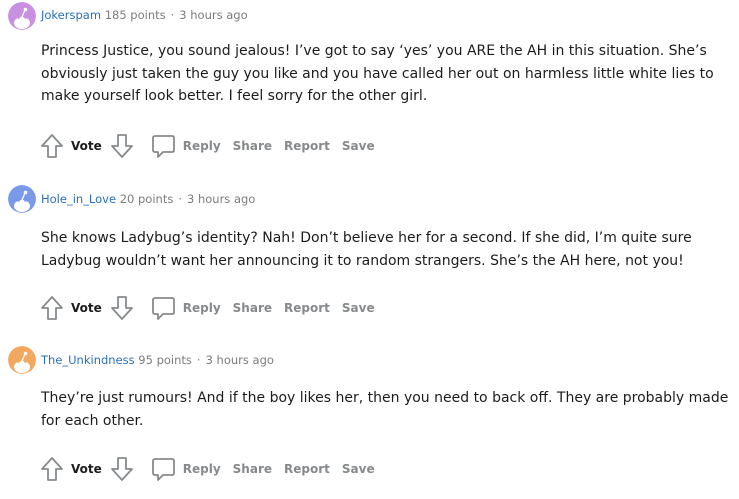 This screenshot has height=499, width=739. I want to click on comment-meta: The_Unkindness 95 points · 3 hours ago, so click(157, 360).